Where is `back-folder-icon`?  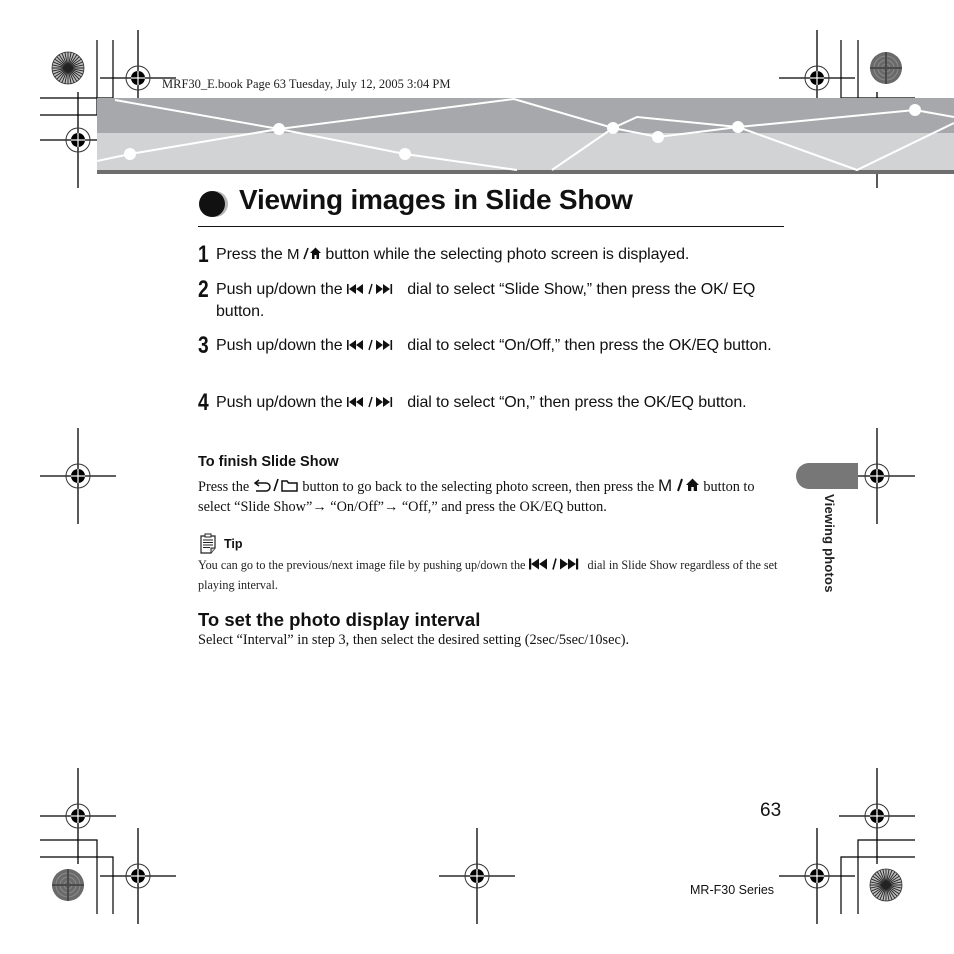
back-folder-icon is located at coordinates (275, 485).